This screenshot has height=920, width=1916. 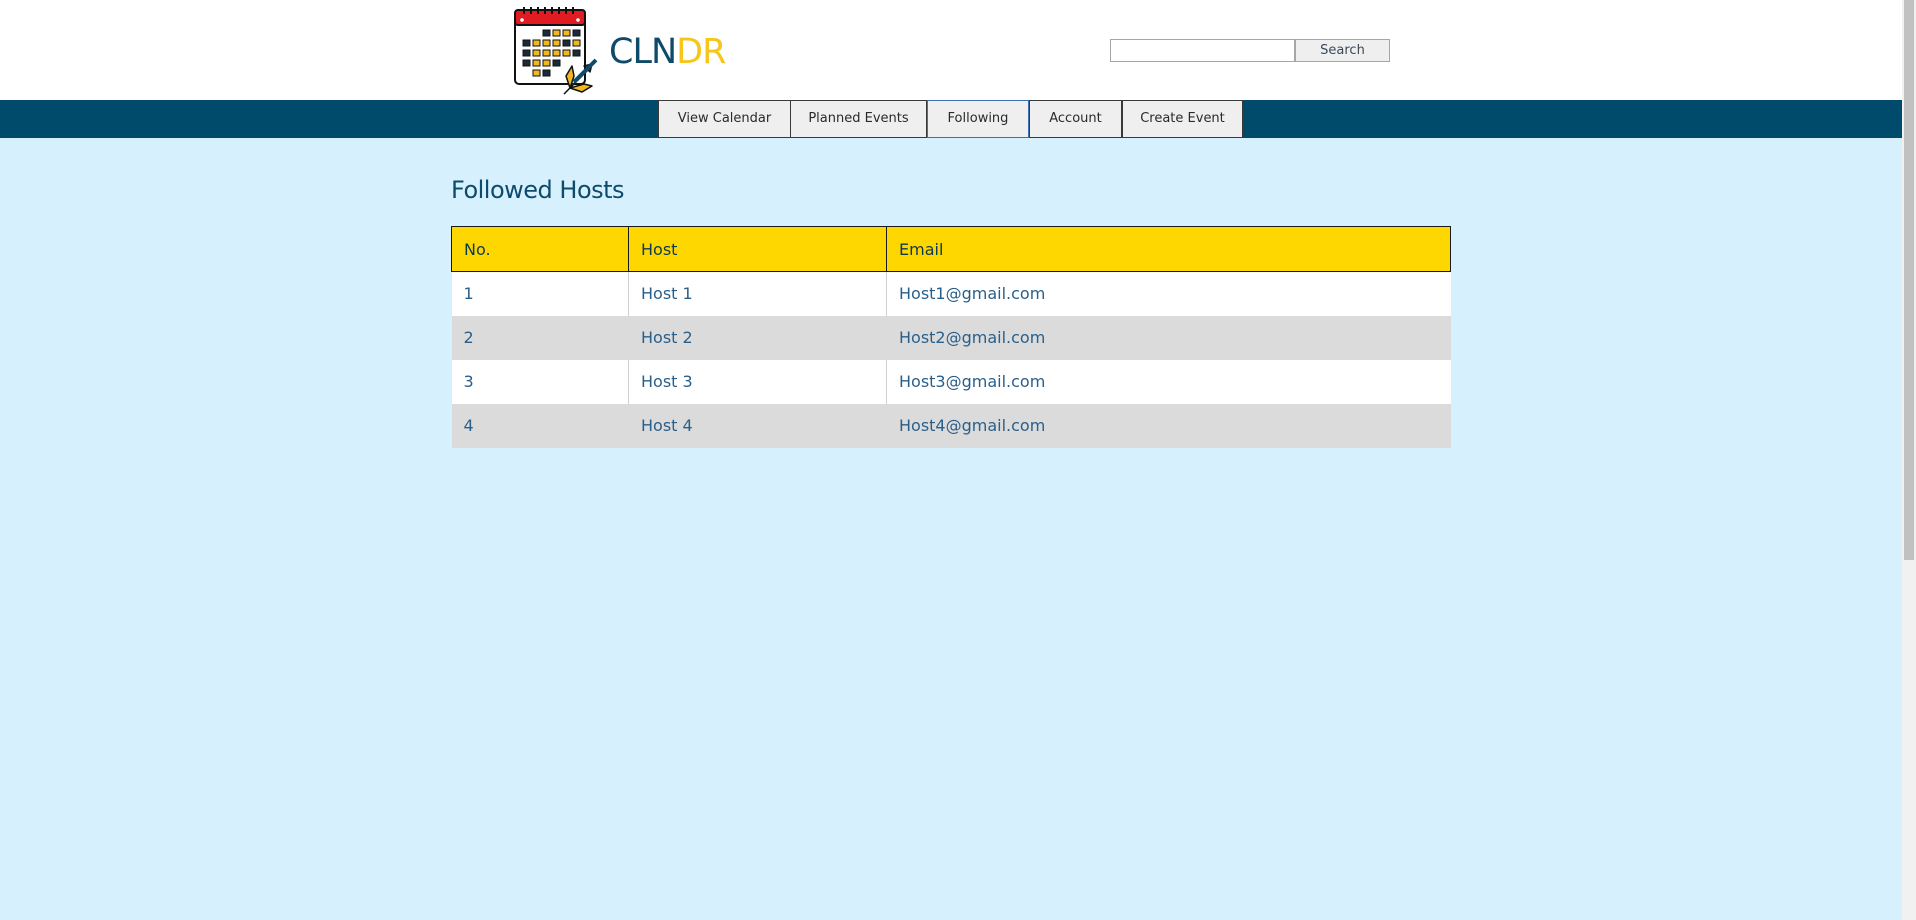 I want to click on vertical-scrollbar, so click(x=1909, y=460).